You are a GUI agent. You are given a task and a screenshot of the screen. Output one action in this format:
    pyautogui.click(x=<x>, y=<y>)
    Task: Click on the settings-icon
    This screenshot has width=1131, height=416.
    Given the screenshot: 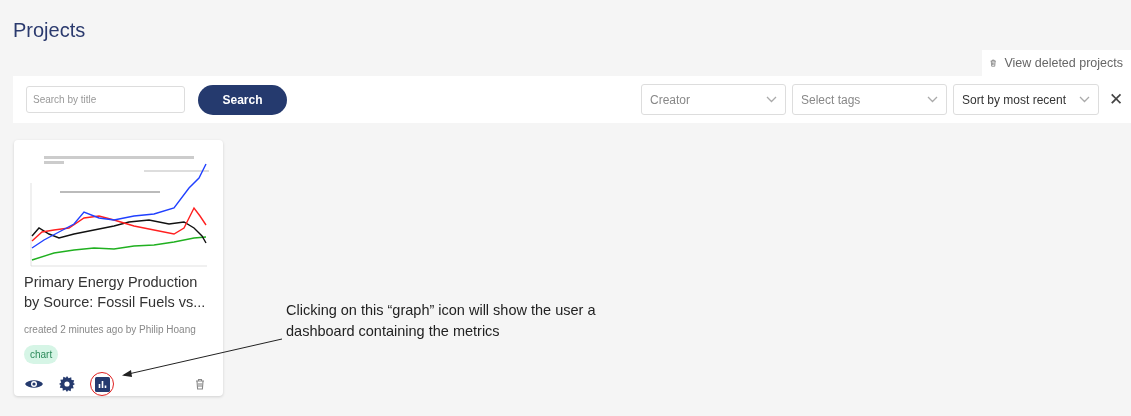 What is the action you would take?
    pyautogui.click(x=67, y=384)
    